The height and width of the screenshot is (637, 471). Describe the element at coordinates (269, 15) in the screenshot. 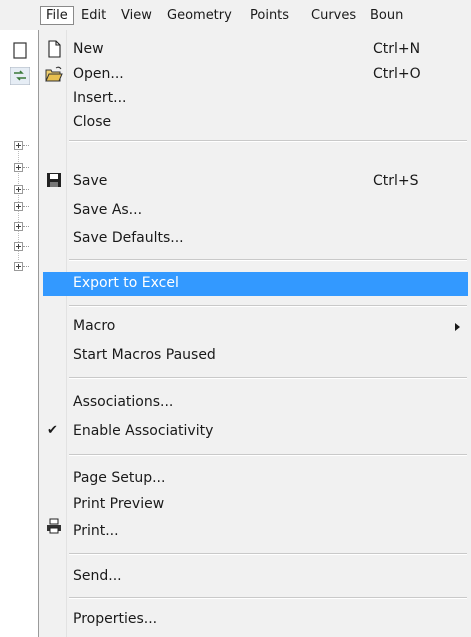

I see `menu-points: Points` at that location.